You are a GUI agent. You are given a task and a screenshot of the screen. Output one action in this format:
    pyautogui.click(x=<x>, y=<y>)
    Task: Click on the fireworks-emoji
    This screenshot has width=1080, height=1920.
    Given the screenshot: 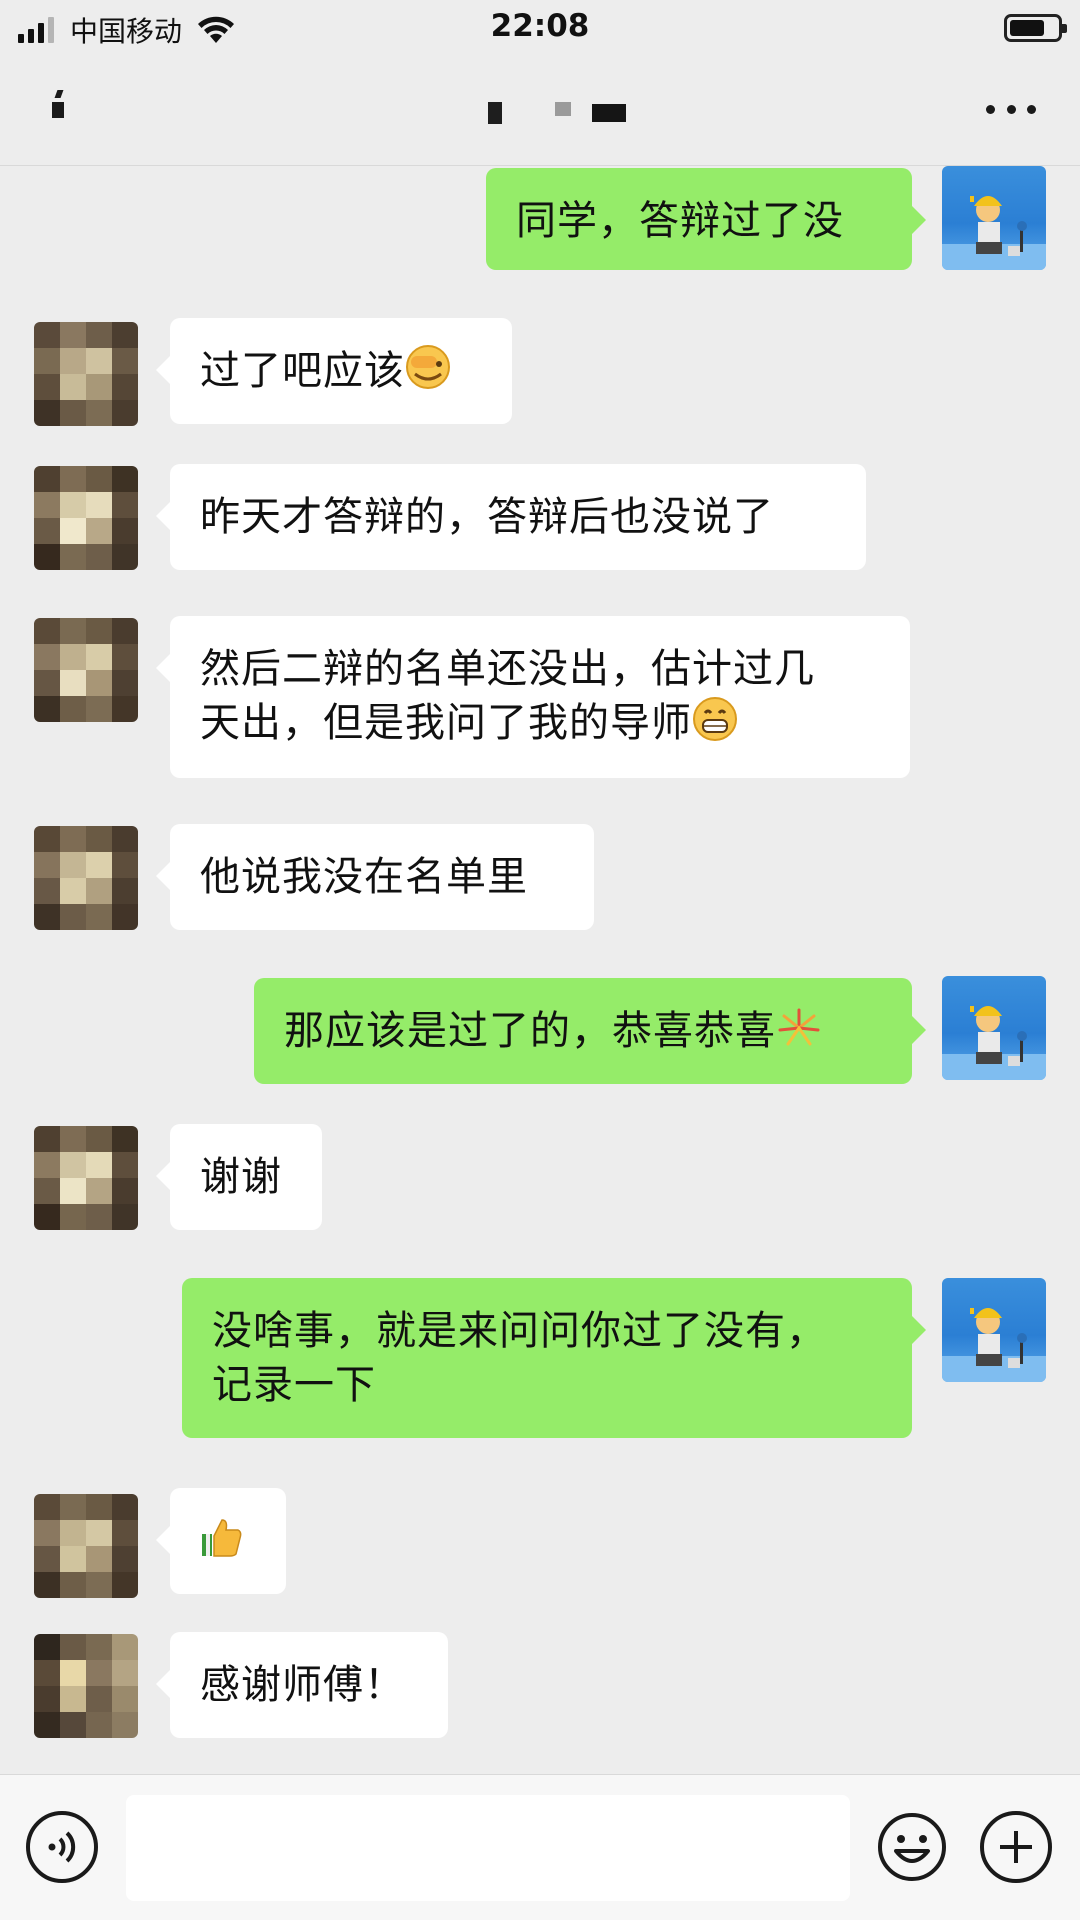 What is the action you would take?
    pyautogui.click(x=799, y=1027)
    